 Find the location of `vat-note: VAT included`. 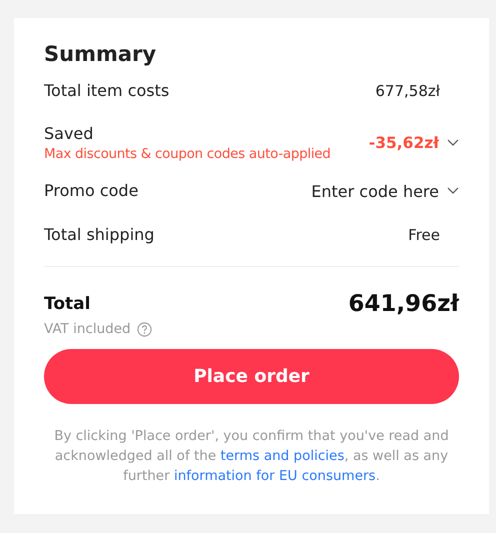

vat-note: VAT included is located at coordinates (87, 329).